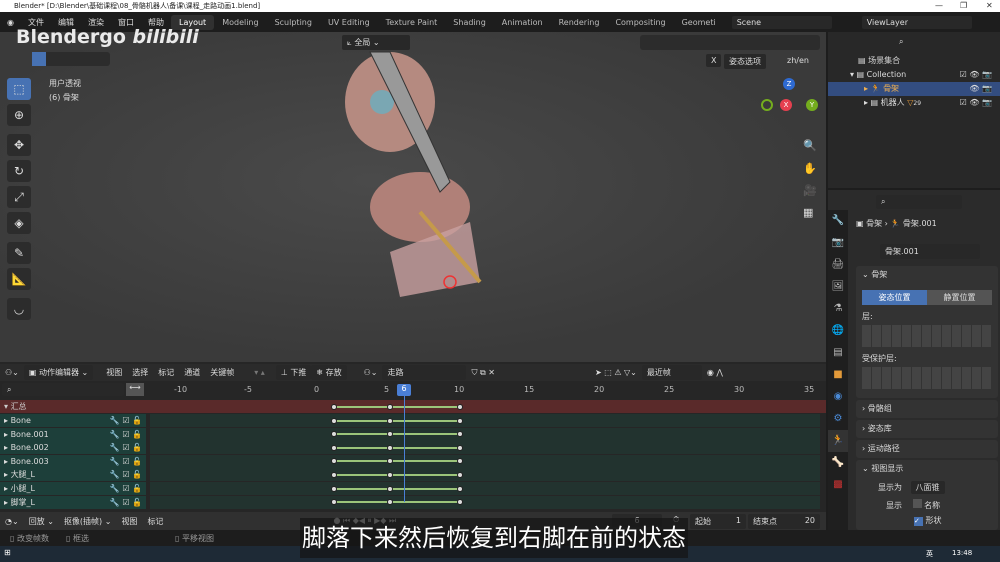 Image resolution: width=1000 pixels, height=562 pixels. Describe the element at coordinates (140, 372) in the screenshot. I see `menu-select: 选择` at that location.